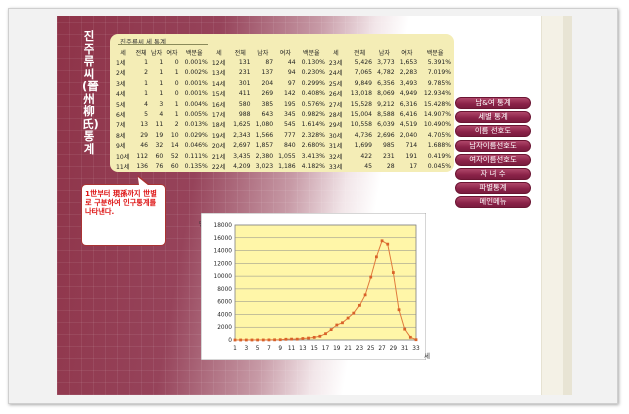  I want to click on table-cell: 4, so click(161, 115).